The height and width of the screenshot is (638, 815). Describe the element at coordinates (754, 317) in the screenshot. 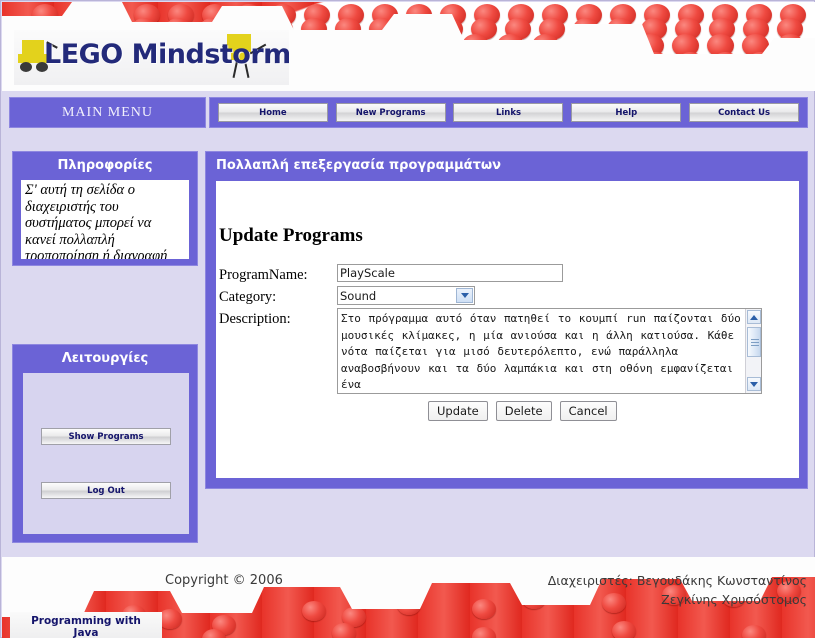

I see `scroll-up-arrow-icon` at that location.